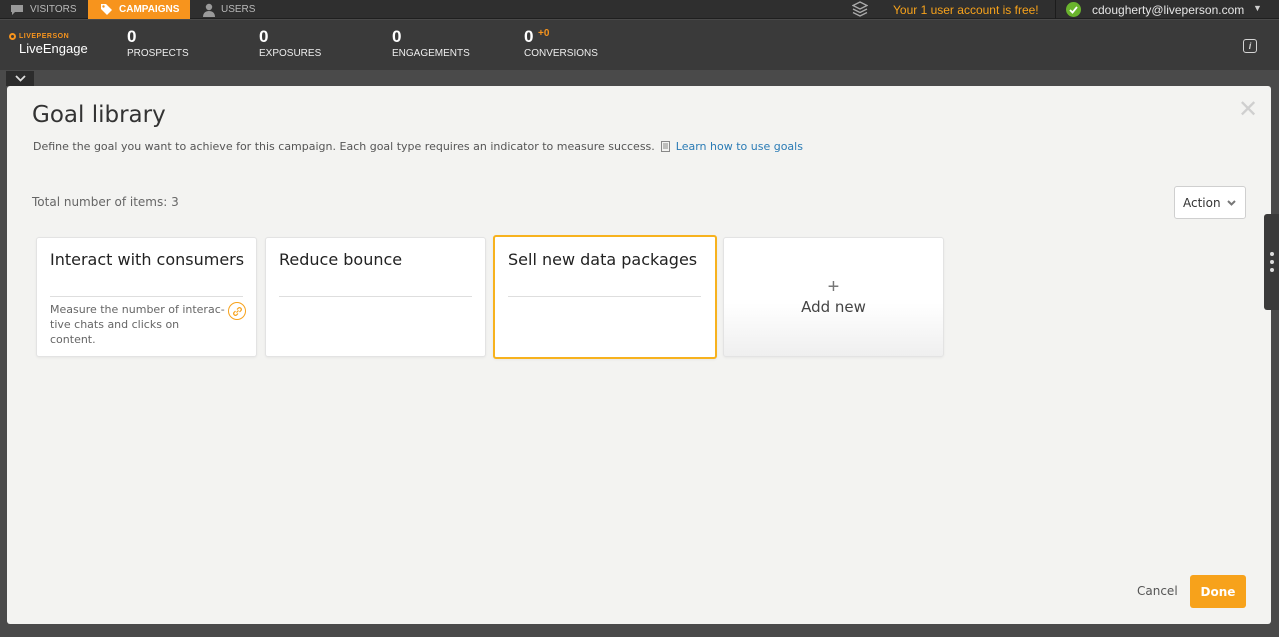 Image resolution: width=1279 pixels, height=637 pixels. I want to click on link-icon, so click(237, 311).